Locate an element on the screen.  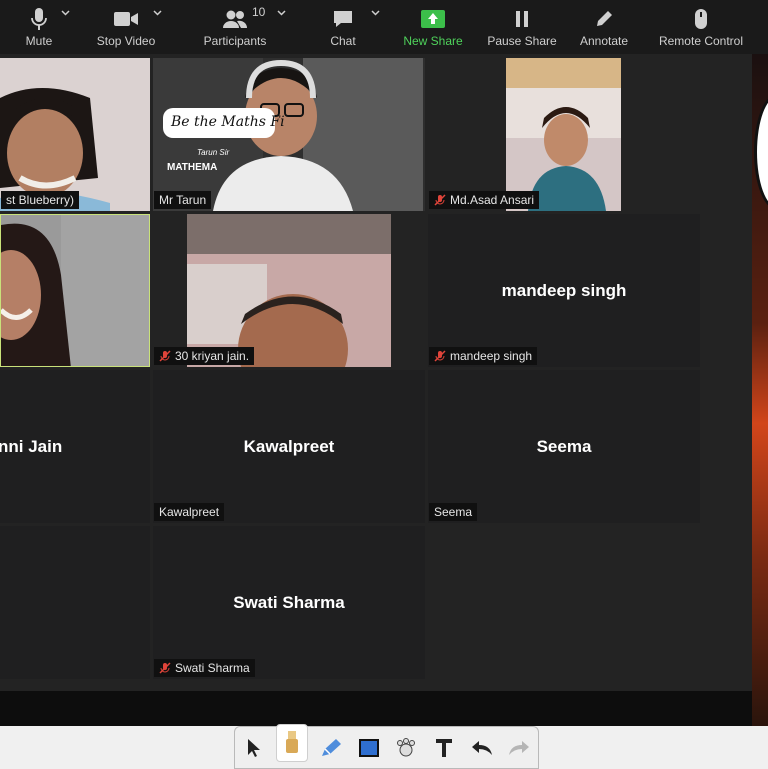
chat-label: Chat is located at coordinates (343, 41).